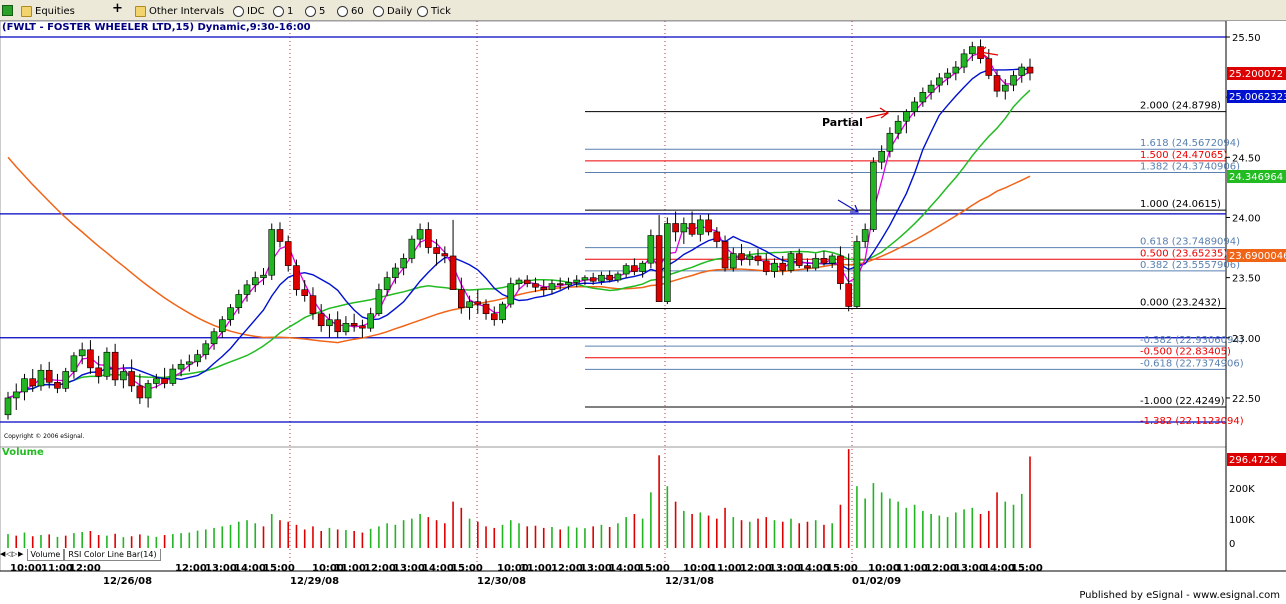  I want to click on fib-label: 0.000 (23.2432), so click(1180, 303).